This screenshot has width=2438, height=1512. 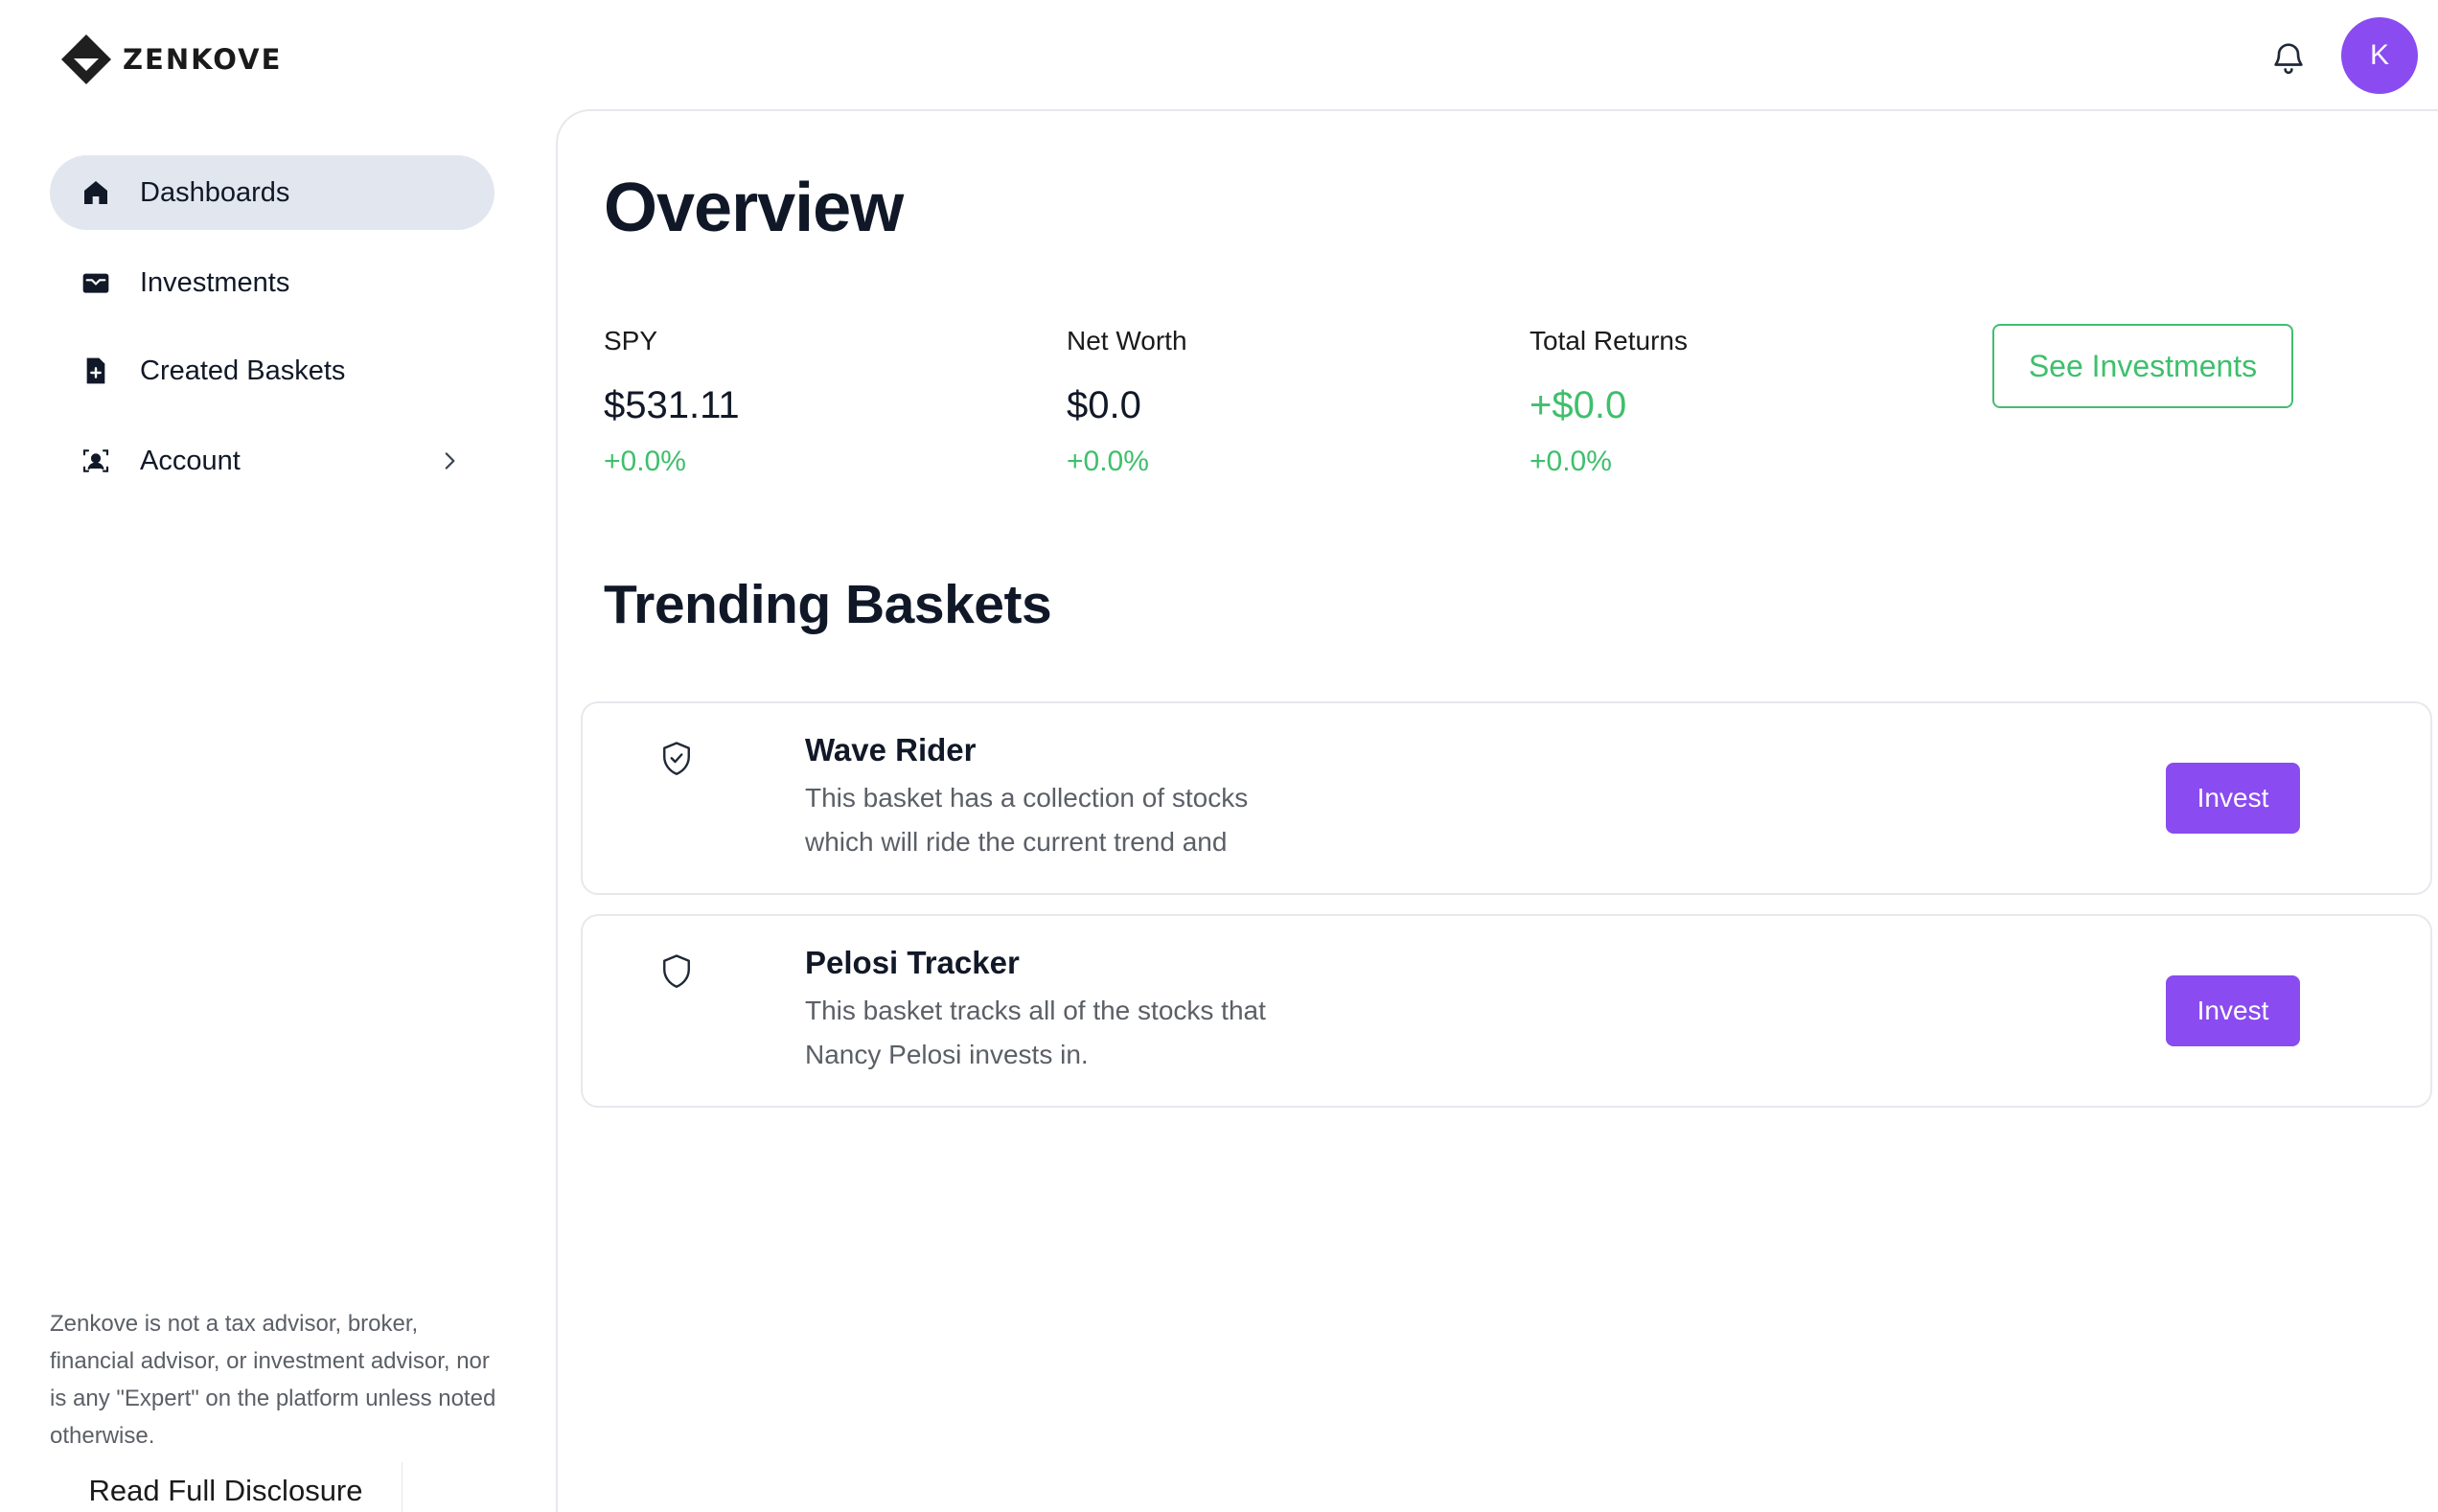 I want to click on sidebar-item-created-baskets: Created Baskets, so click(x=272, y=371).